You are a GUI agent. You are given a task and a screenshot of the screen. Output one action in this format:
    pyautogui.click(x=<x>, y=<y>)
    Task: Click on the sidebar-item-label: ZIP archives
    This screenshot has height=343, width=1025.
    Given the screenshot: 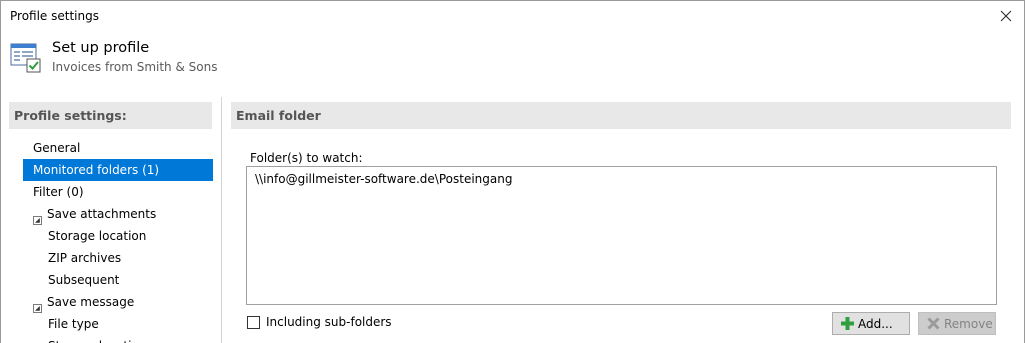 What is the action you would take?
    pyautogui.click(x=85, y=258)
    